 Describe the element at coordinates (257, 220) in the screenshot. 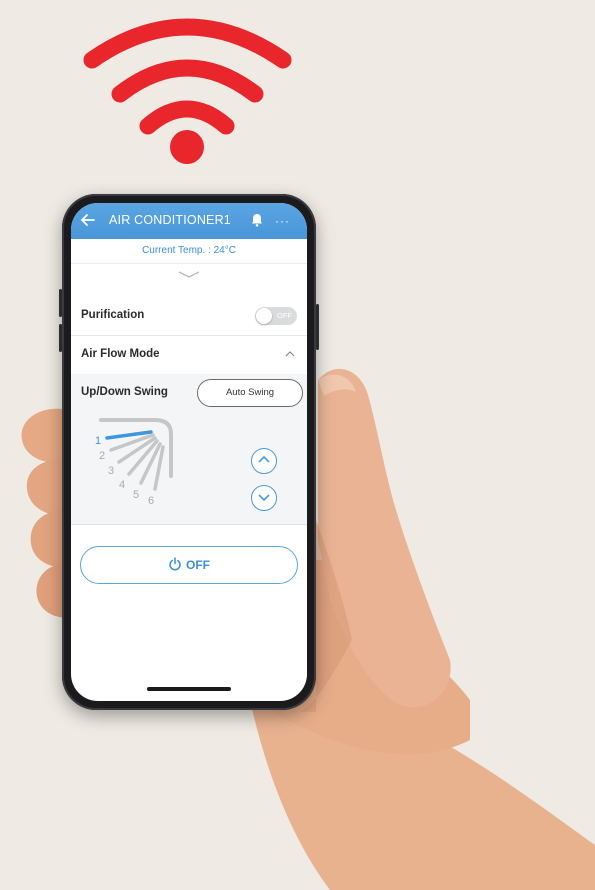

I see `bell-icon` at that location.